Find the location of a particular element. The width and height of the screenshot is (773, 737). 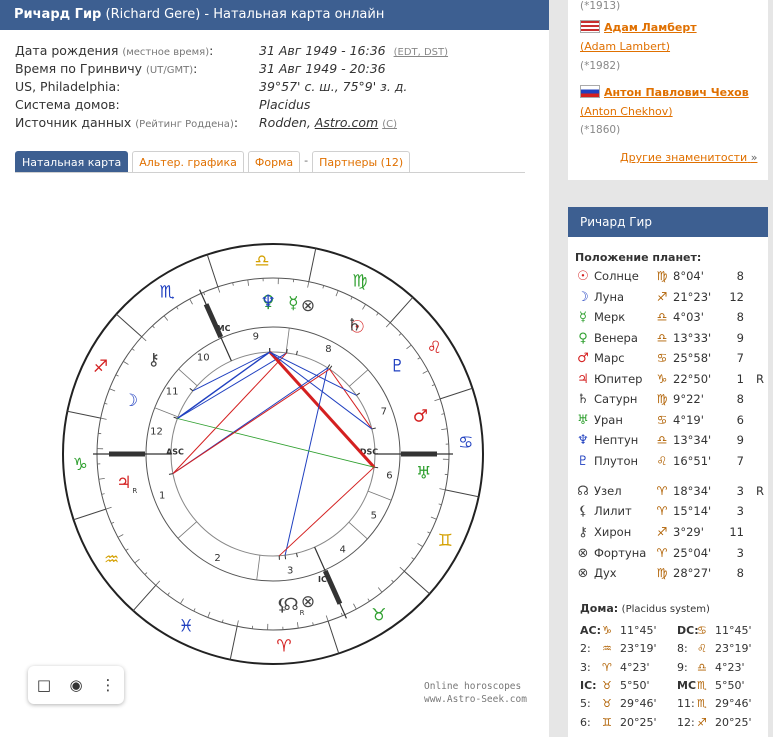

sign-glyph-icon: ♌ is located at coordinates (662, 461).